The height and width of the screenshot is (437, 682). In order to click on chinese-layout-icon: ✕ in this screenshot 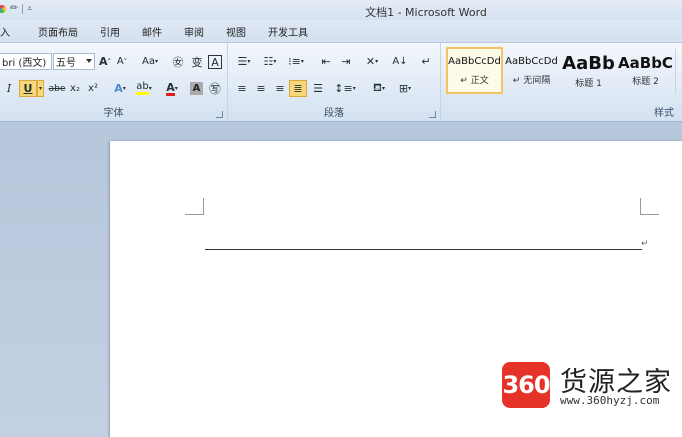, I will do `click(370, 61)`.